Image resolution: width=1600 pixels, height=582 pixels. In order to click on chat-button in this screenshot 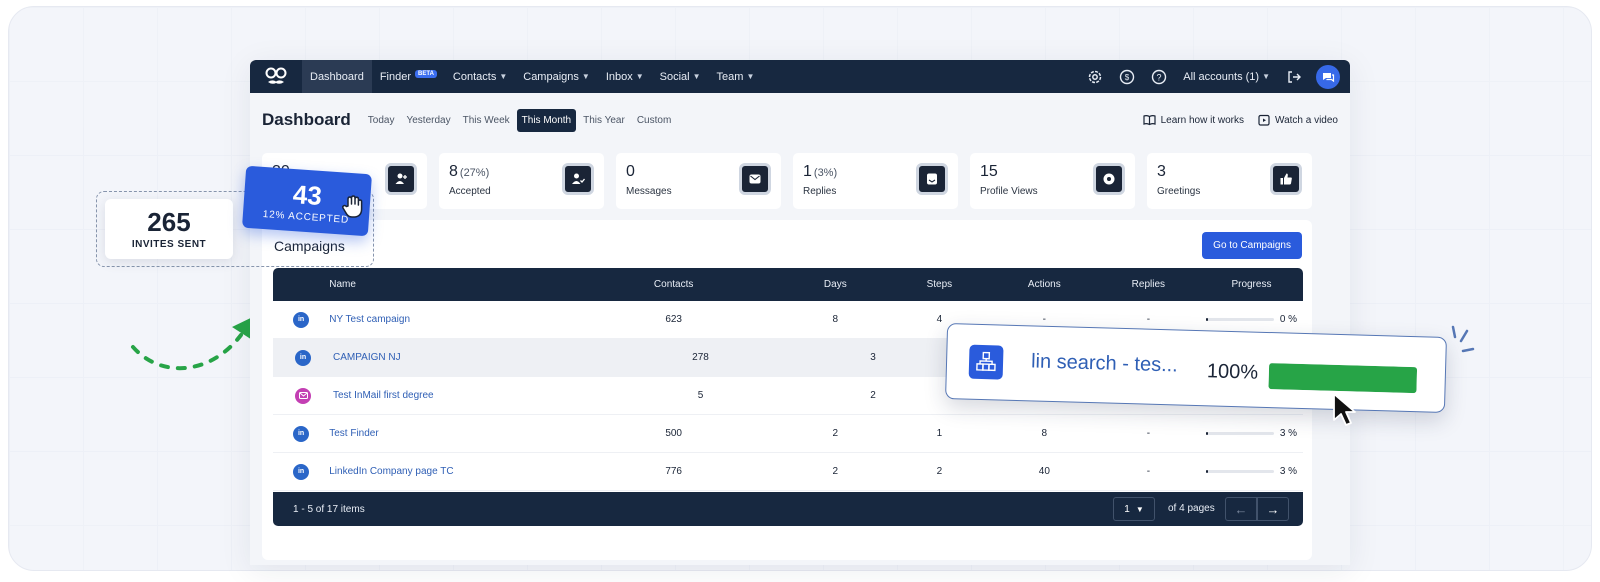, I will do `click(1328, 76)`.